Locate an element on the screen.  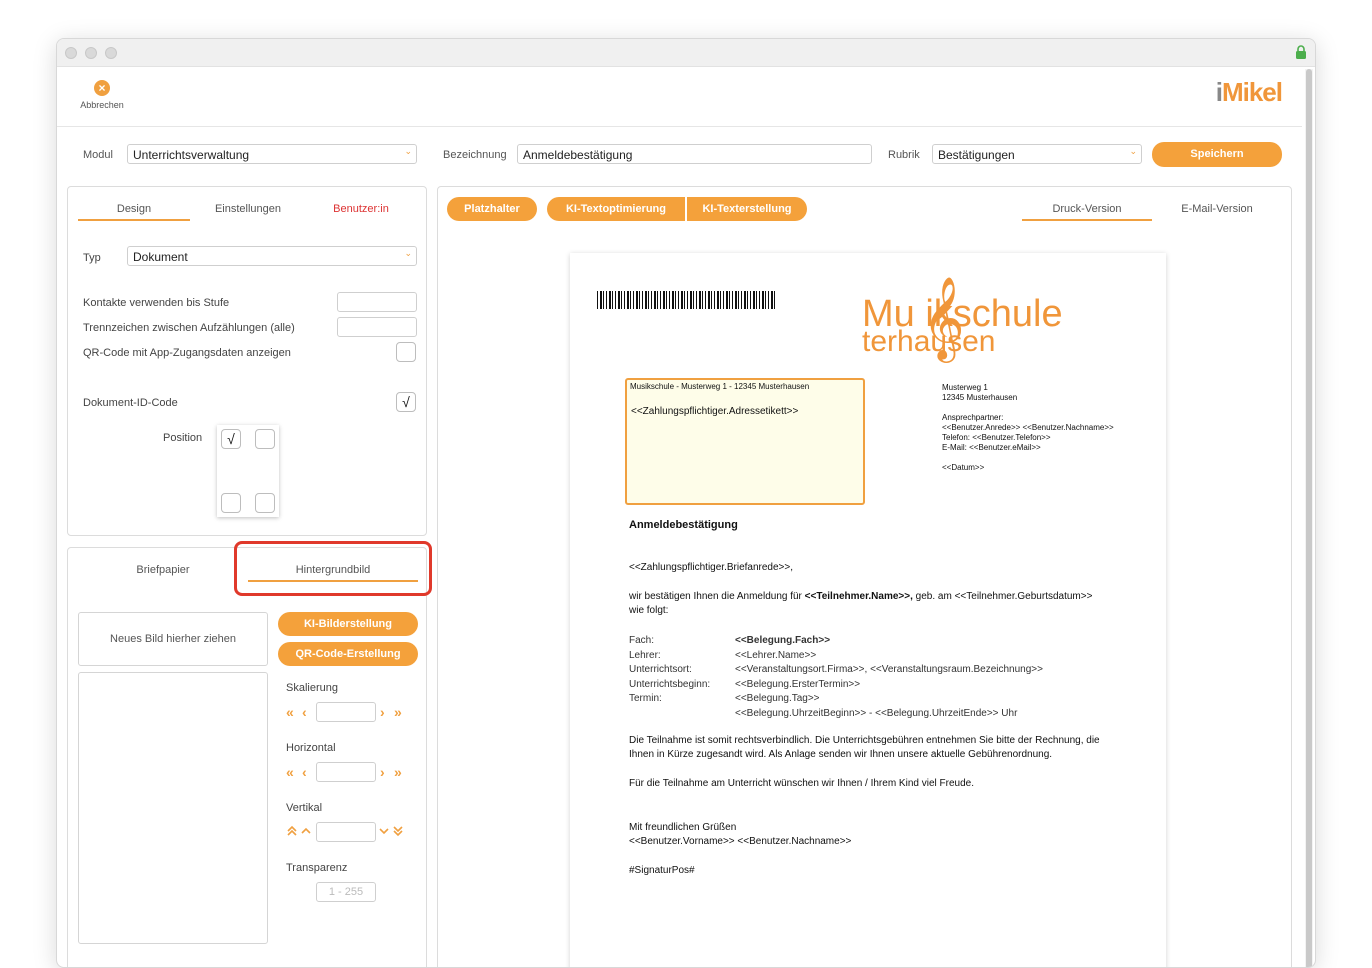
close-window-button is located at coordinates (71, 53).